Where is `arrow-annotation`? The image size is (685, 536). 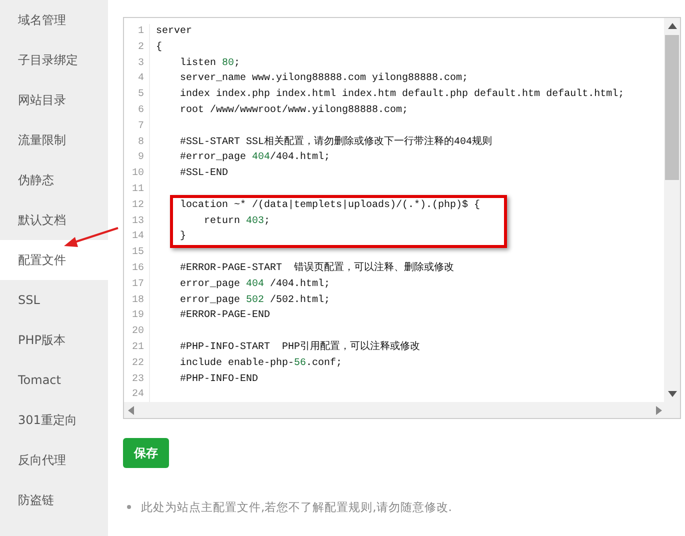 arrow-annotation is located at coordinates (91, 238).